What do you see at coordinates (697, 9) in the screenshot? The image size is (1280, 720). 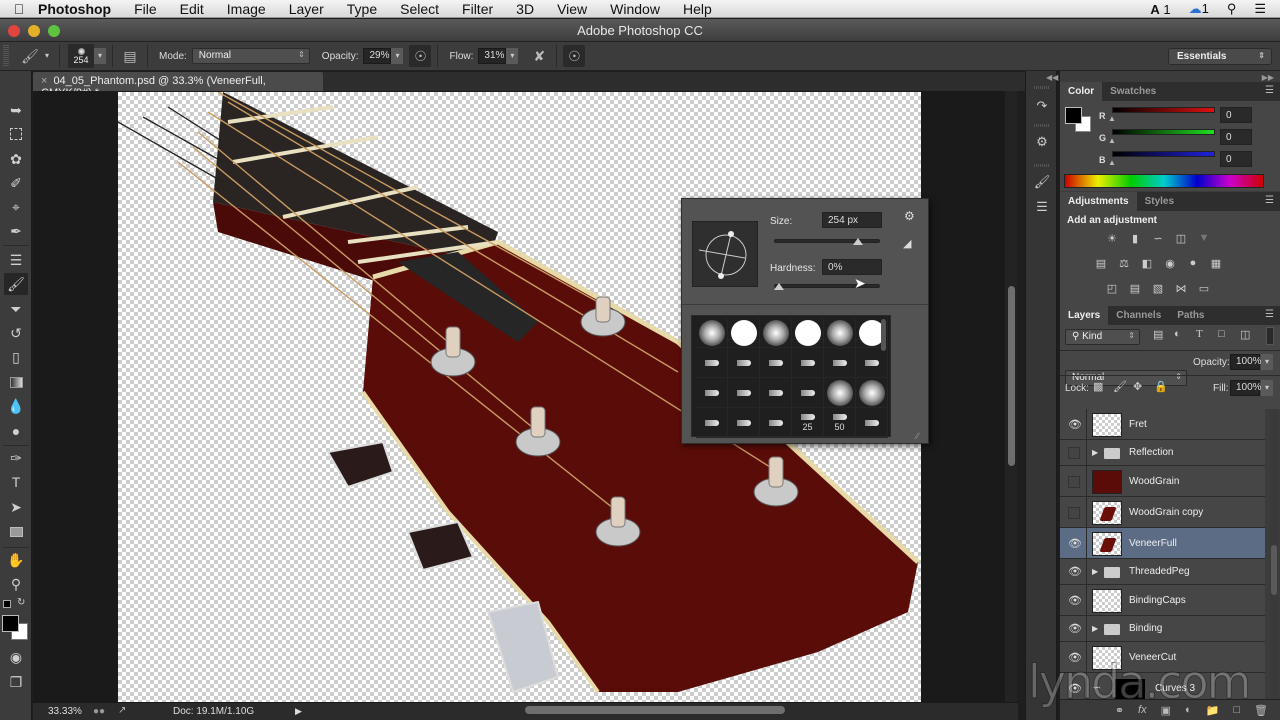 I see `menu-help: Help` at bounding box center [697, 9].